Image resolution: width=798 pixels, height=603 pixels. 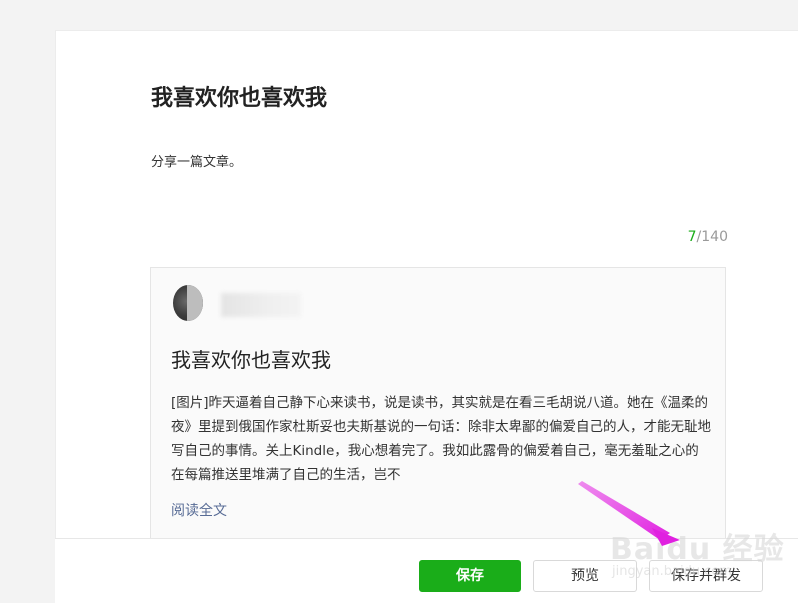 What do you see at coordinates (712, 237) in the screenshot?
I see `char-count-max: /140` at bounding box center [712, 237].